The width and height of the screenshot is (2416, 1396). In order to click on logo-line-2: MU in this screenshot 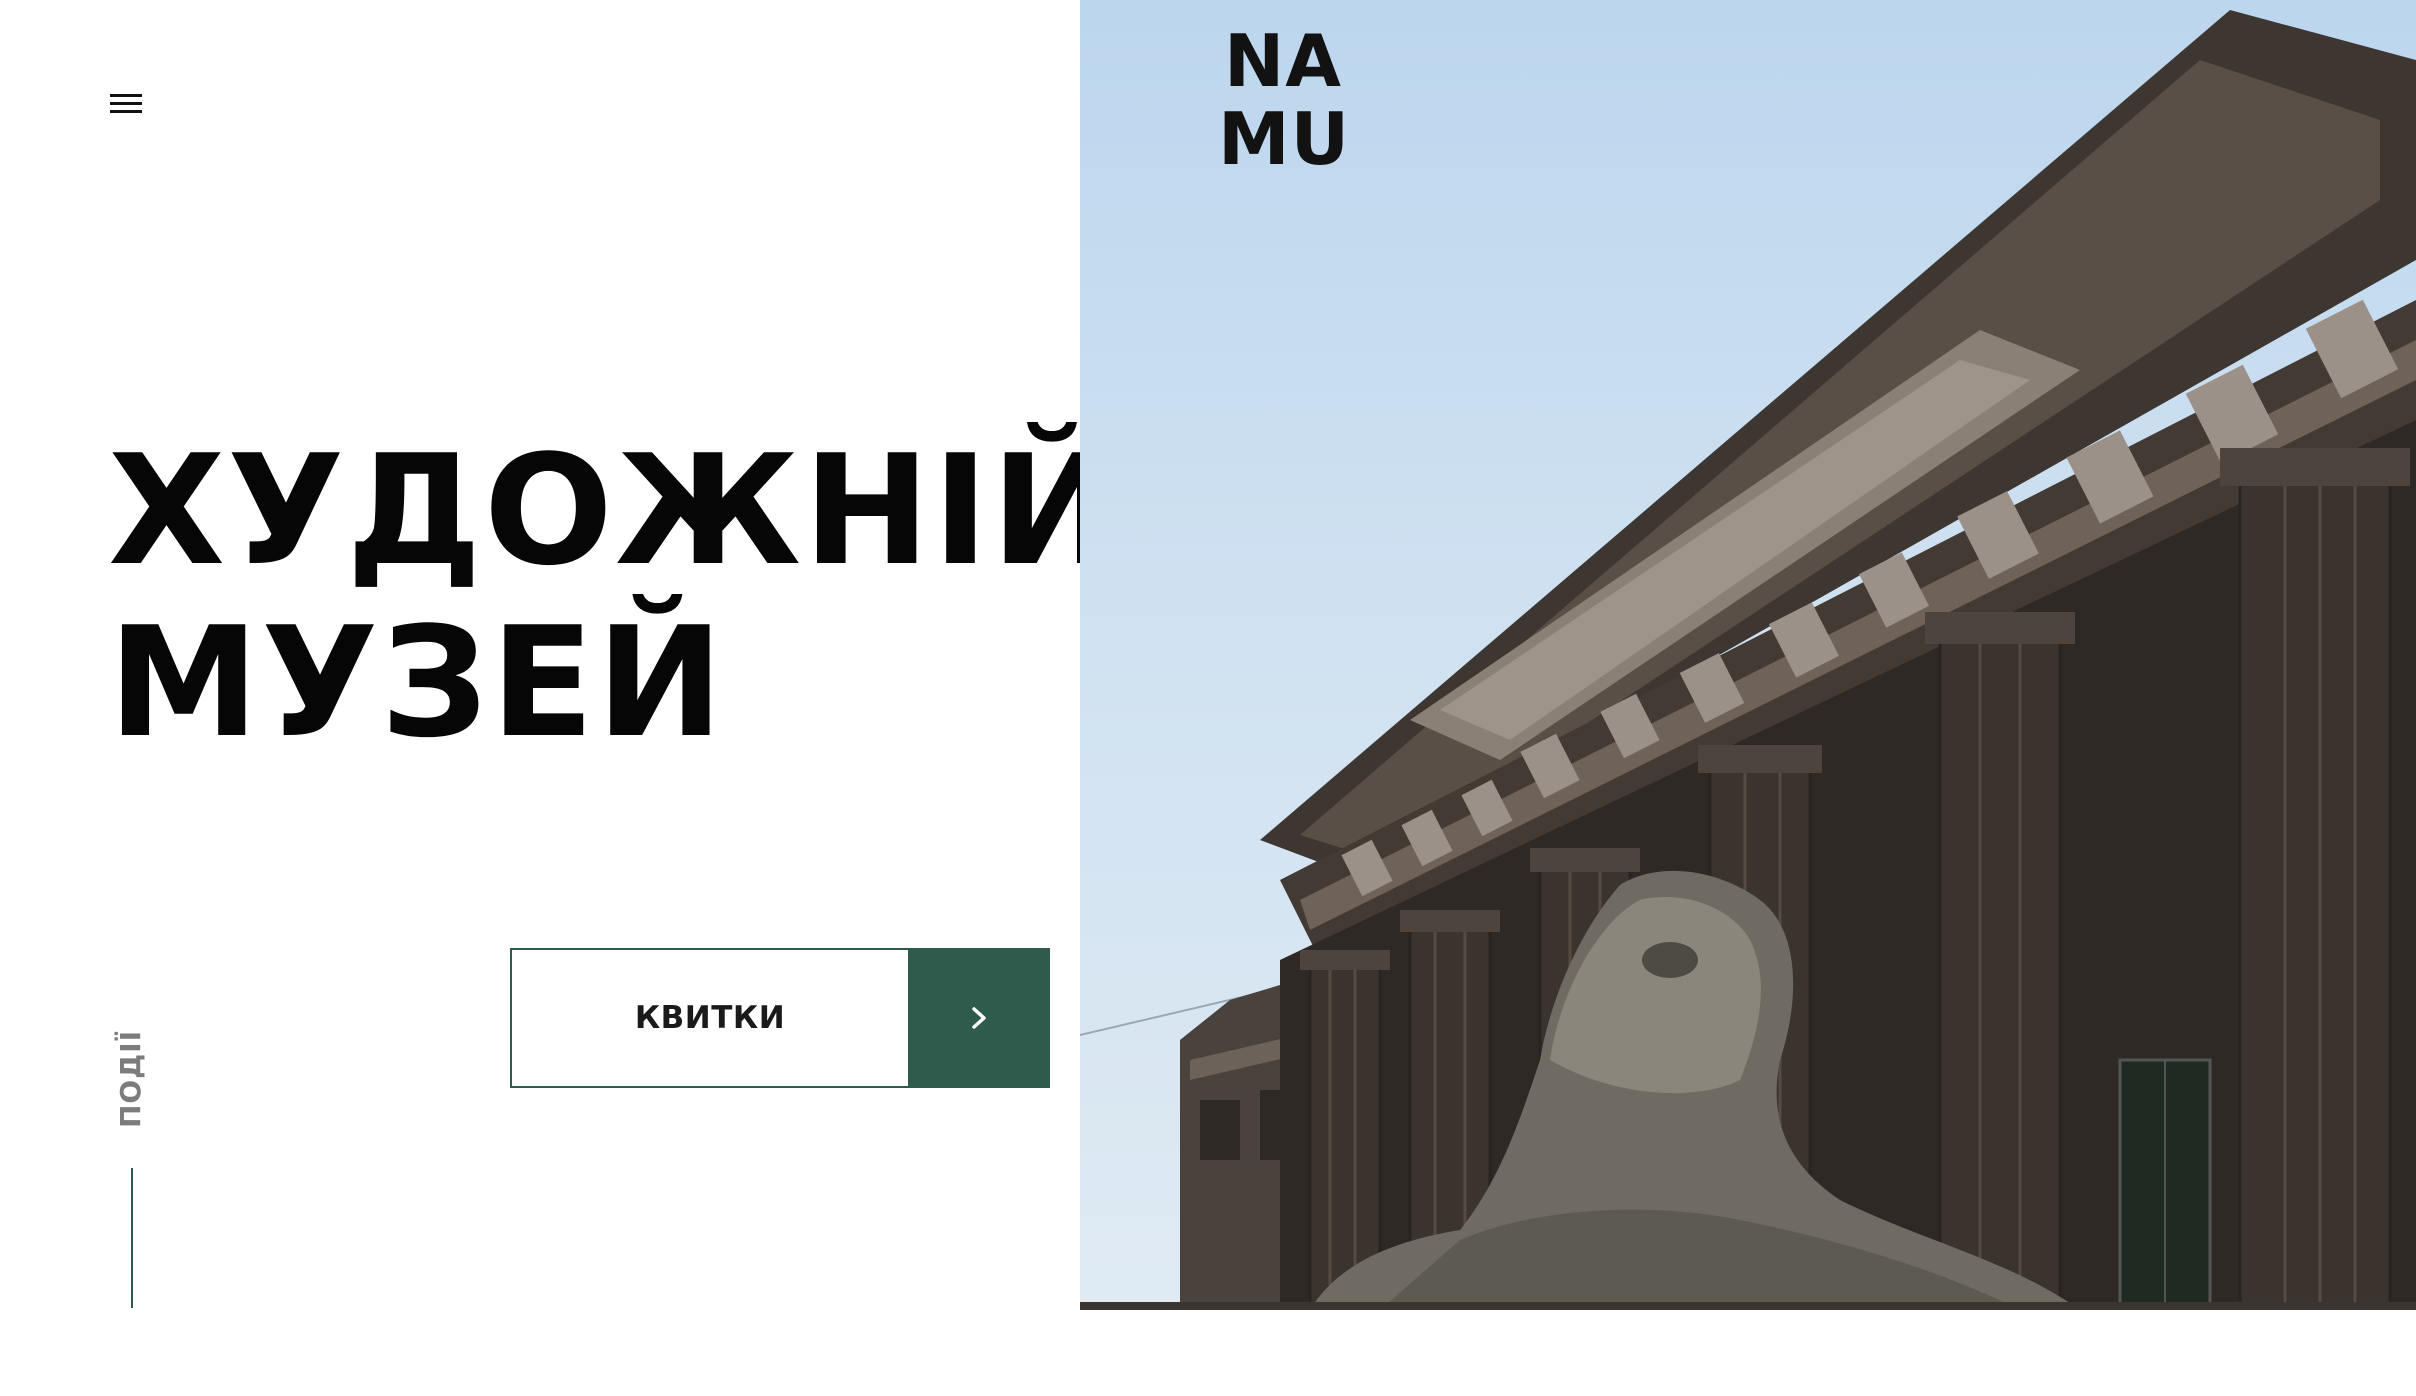, I will do `click(1284, 139)`.